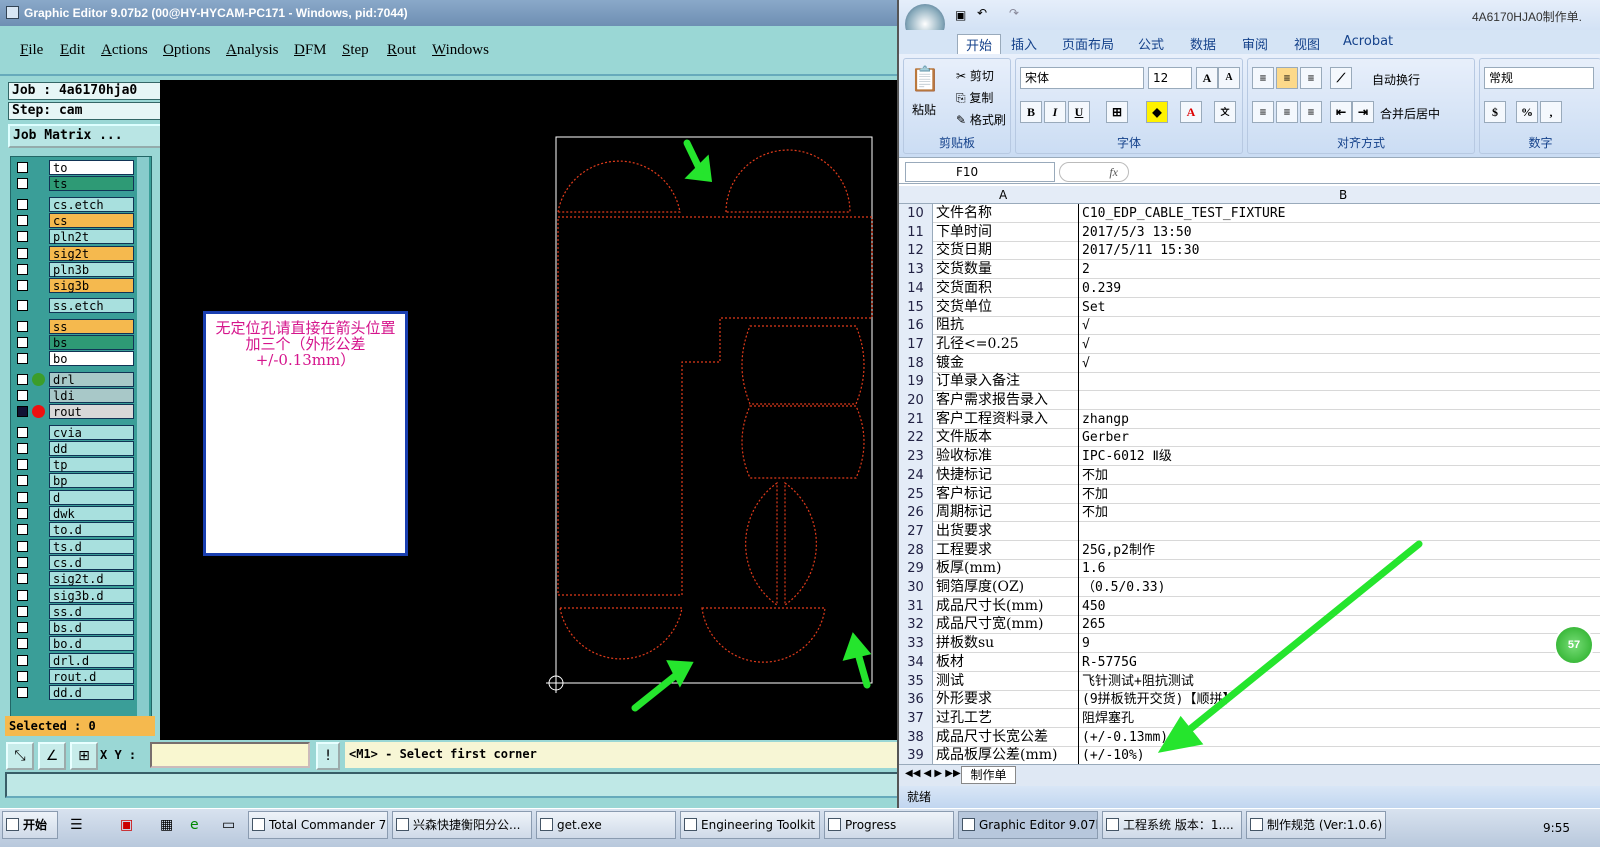 This screenshot has height=847, width=1600. Describe the element at coordinates (1249, 363) in the screenshot. I see `table-row: 18 镀金 √` at that location.